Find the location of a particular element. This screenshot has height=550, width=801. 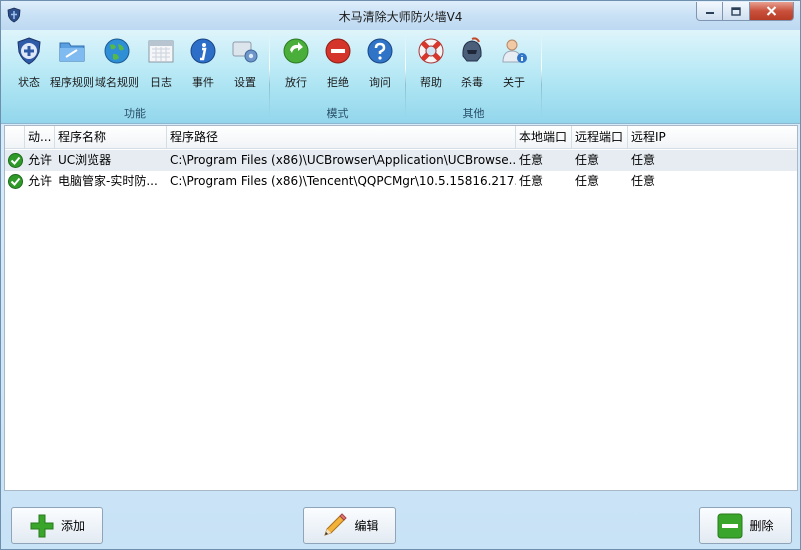

tool-about: 关于 is located at coordinates (514, 63).